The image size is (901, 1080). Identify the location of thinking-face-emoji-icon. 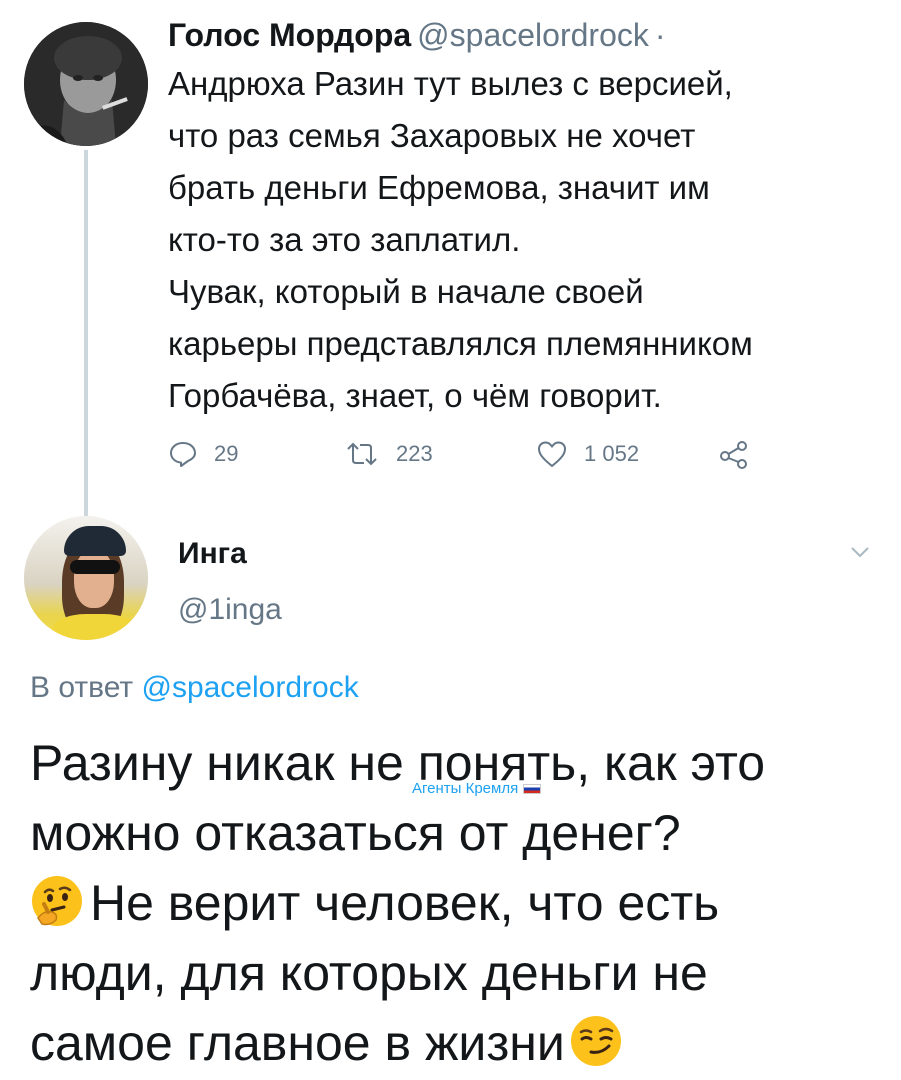
(57, 901).